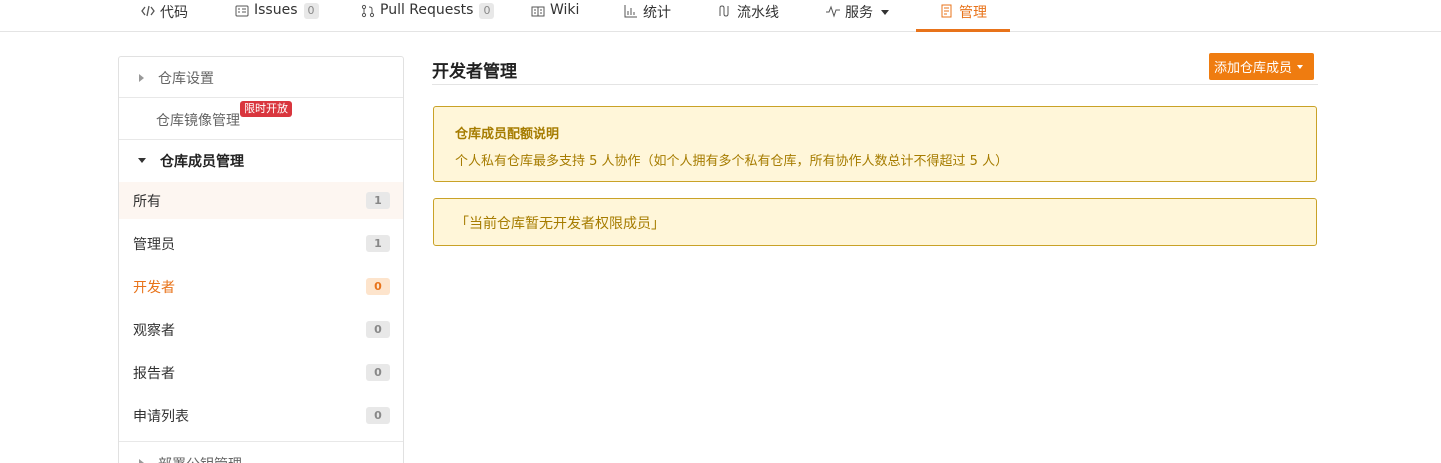 The image size is (1441, 463). What do you see at coordinates (154, 330) in the screenshot?
I see `sidebar-item-label: 观察者` at bounding box center [154, 330].